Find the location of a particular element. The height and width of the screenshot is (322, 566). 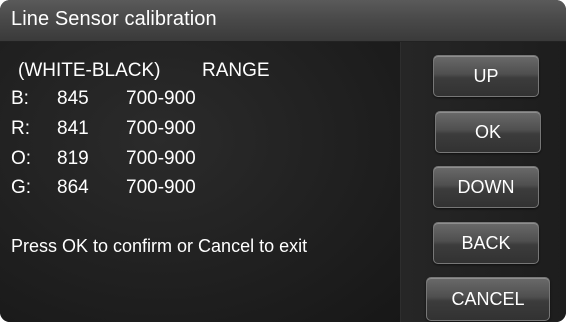

instruction-message: Press OK to confirm or Cancel to exit is located at coordinates (159, 246).